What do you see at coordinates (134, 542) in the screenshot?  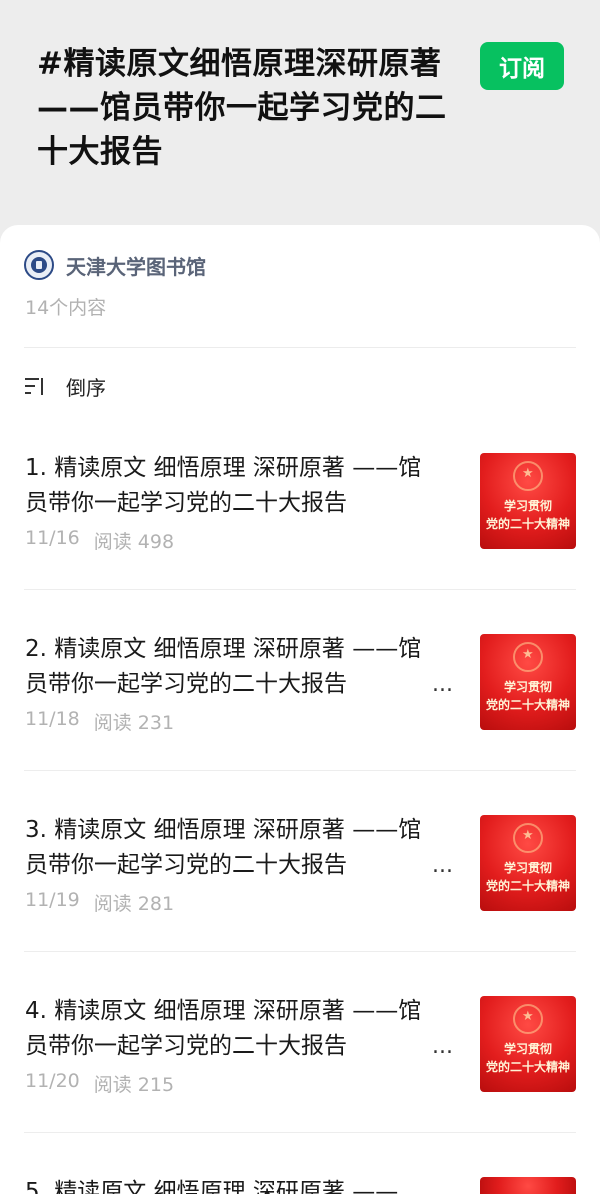 I see `article-reads: 阅读 498` at bounding box center [134, 542].